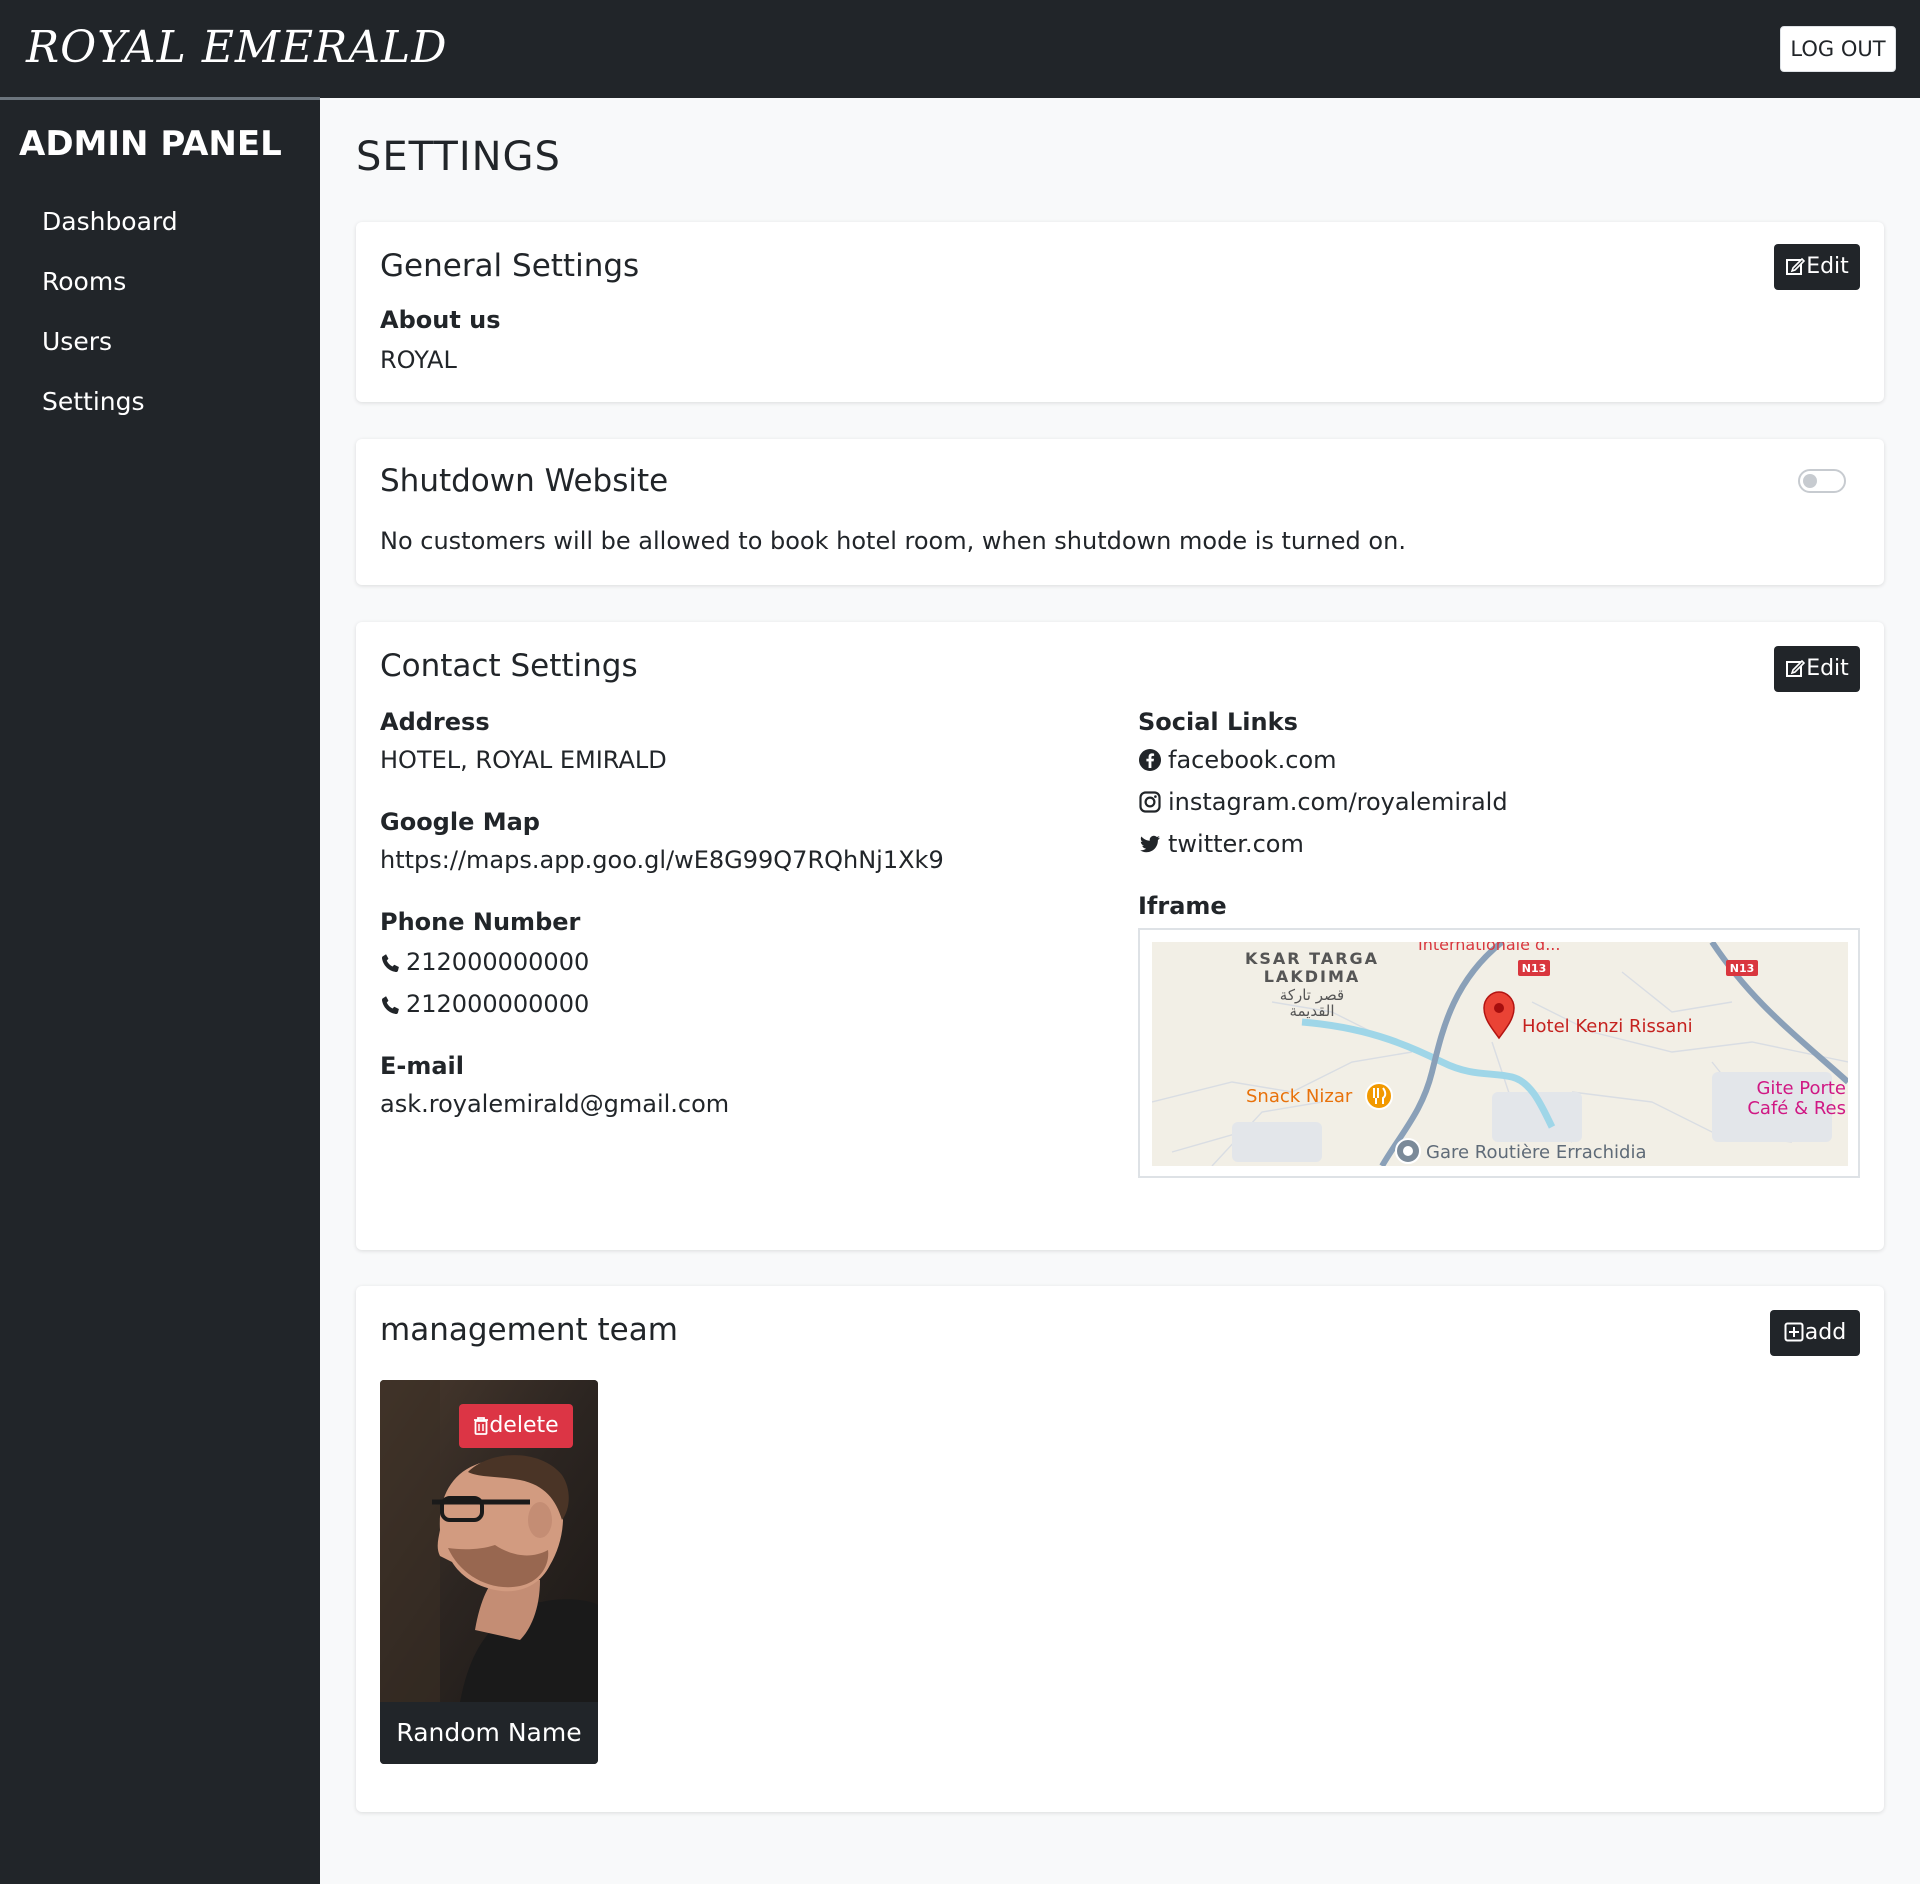 This screenshot has height=1884, width=1920. I want to click on brand-logo: ROYAL EMERALD, so click(237, 48).